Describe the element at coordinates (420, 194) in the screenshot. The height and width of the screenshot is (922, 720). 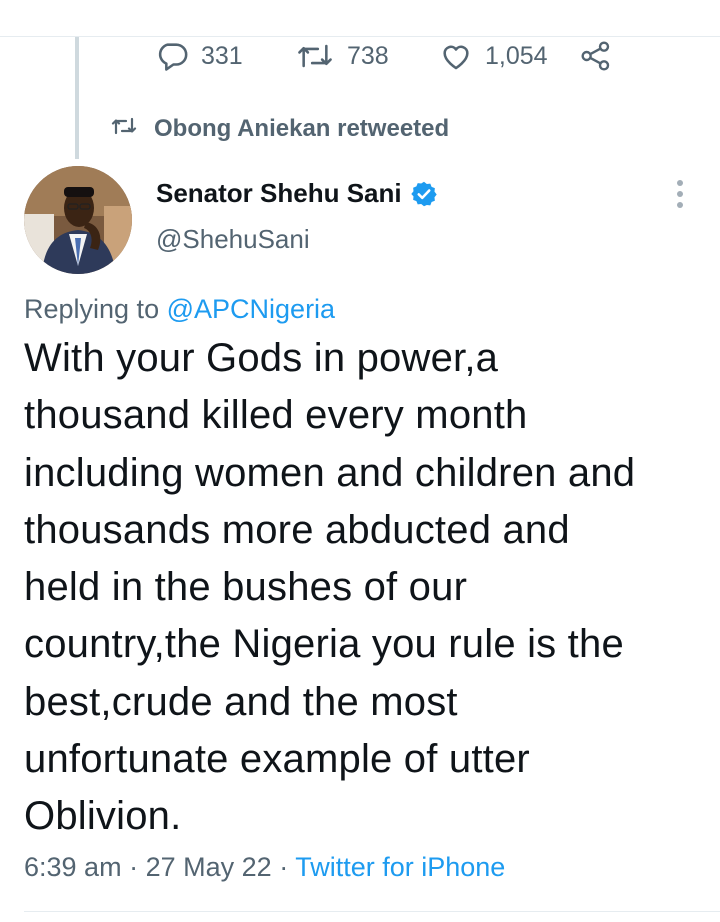
I see `verified-badge-icon` at that location.